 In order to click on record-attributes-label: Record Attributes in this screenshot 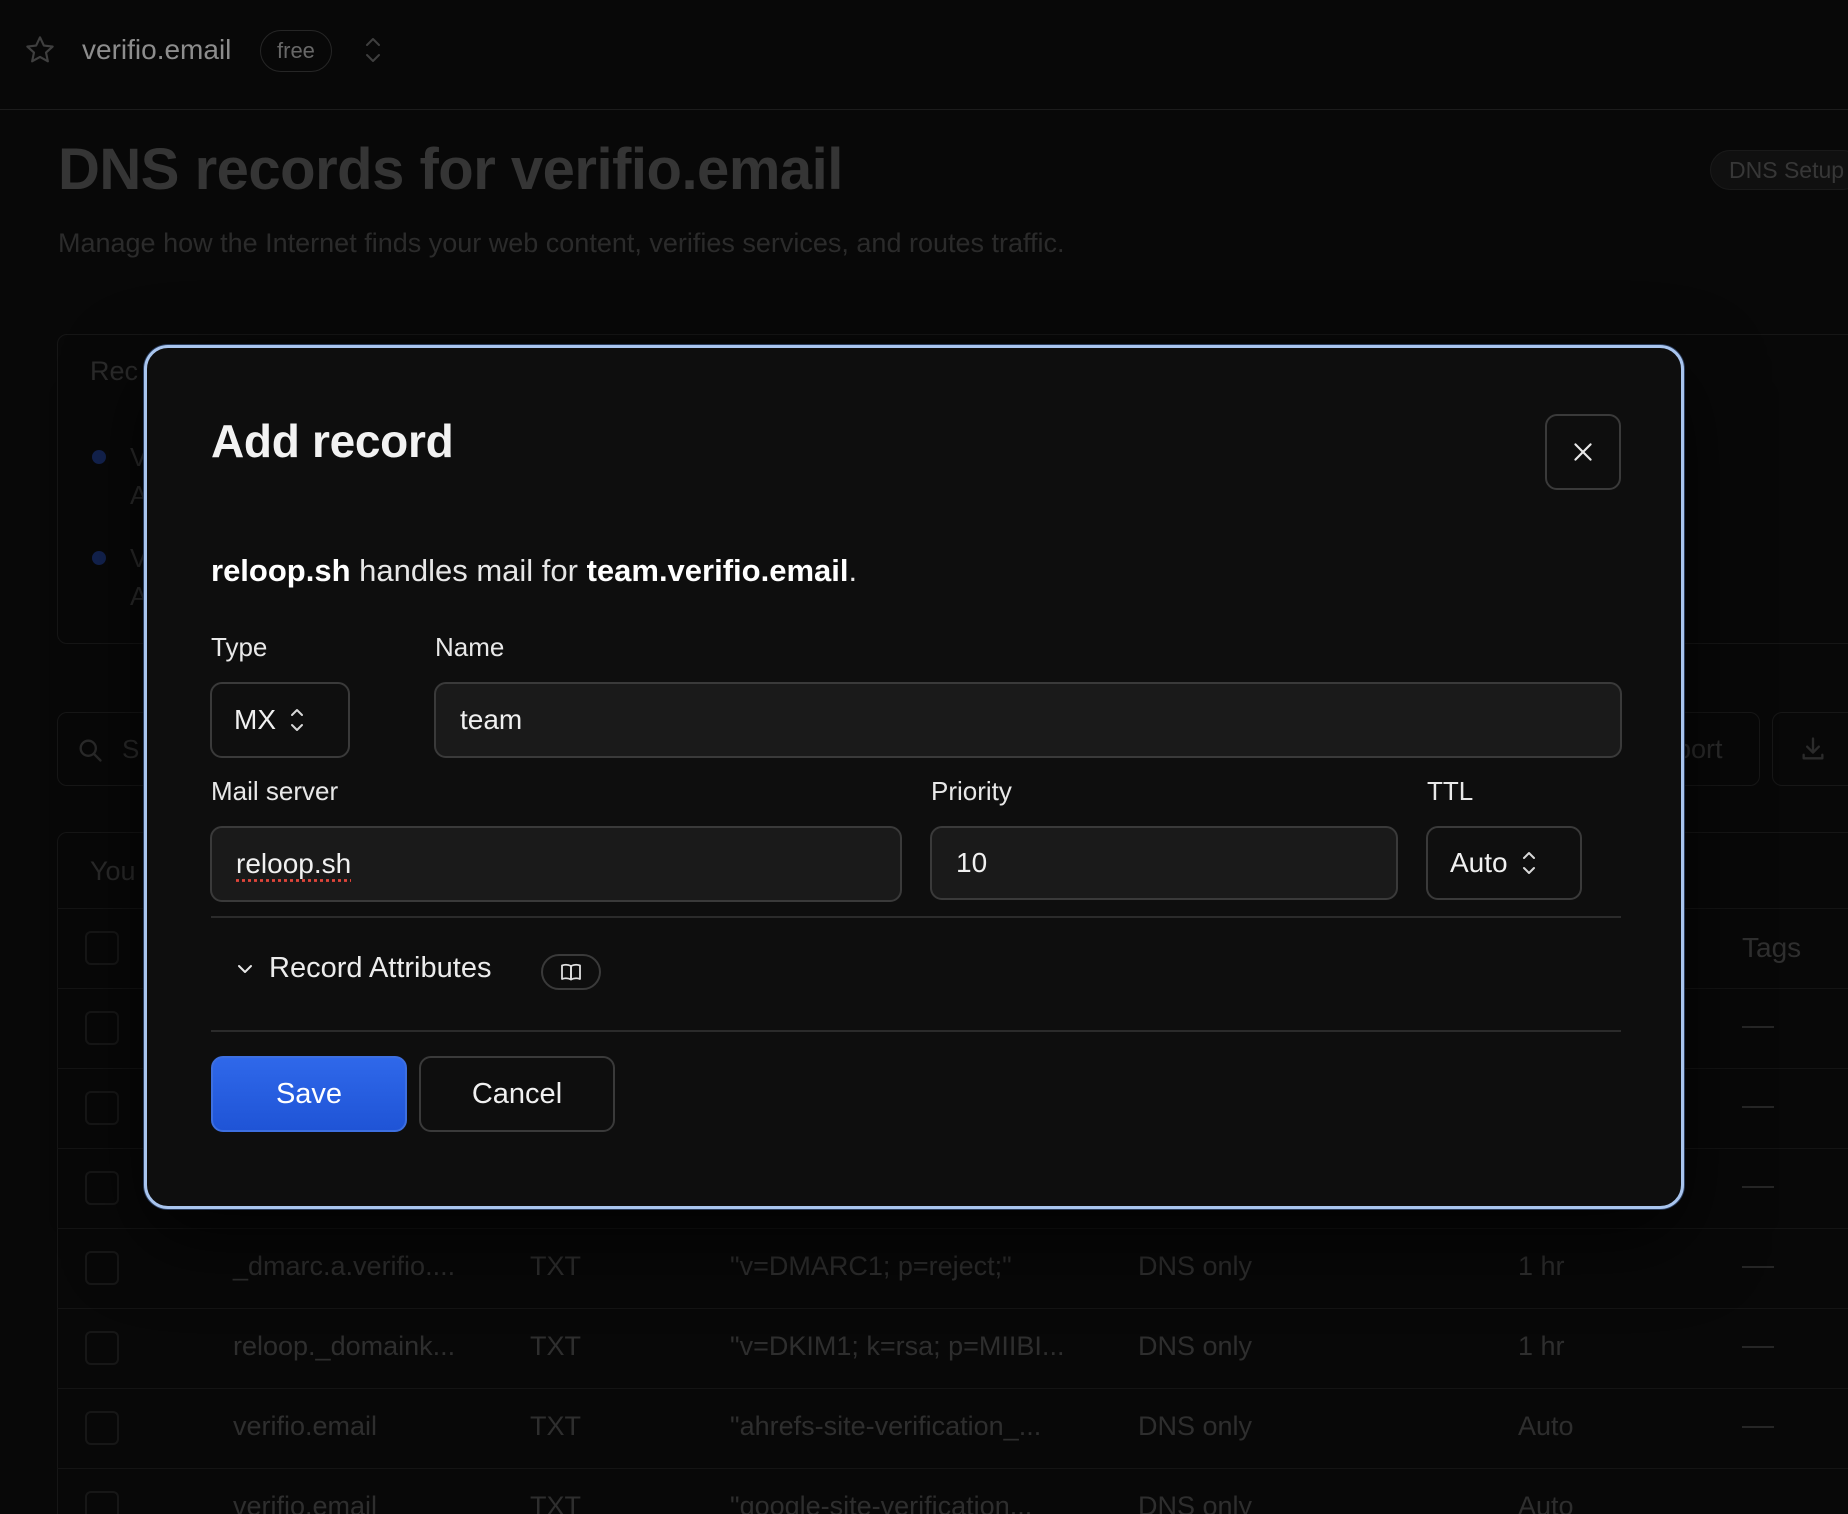, I will do `click(380, 968)`.